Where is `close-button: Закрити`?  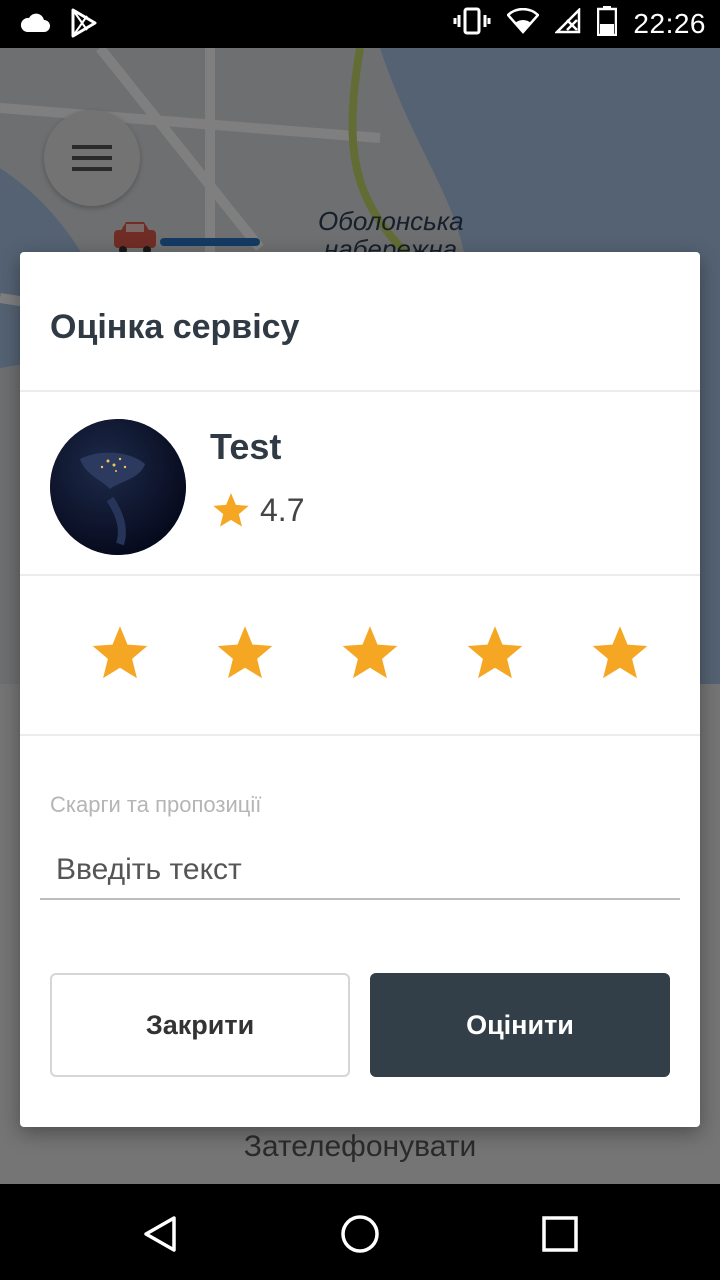 close-button: Закрити is located at coordinates (200, 1025).